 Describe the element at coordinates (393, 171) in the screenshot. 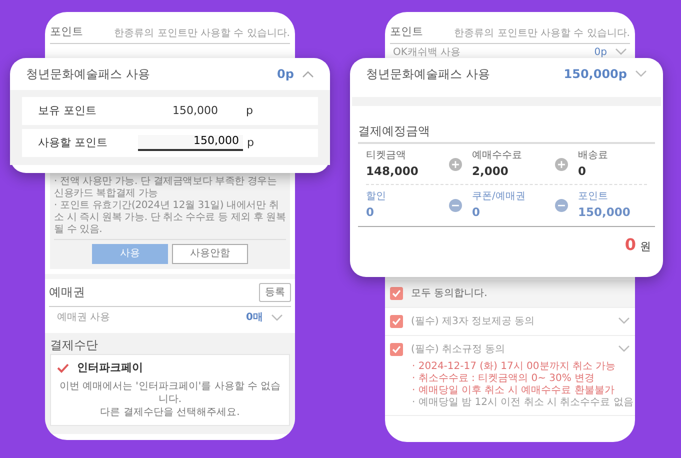

I see `amount-value: 148,000` at that location.